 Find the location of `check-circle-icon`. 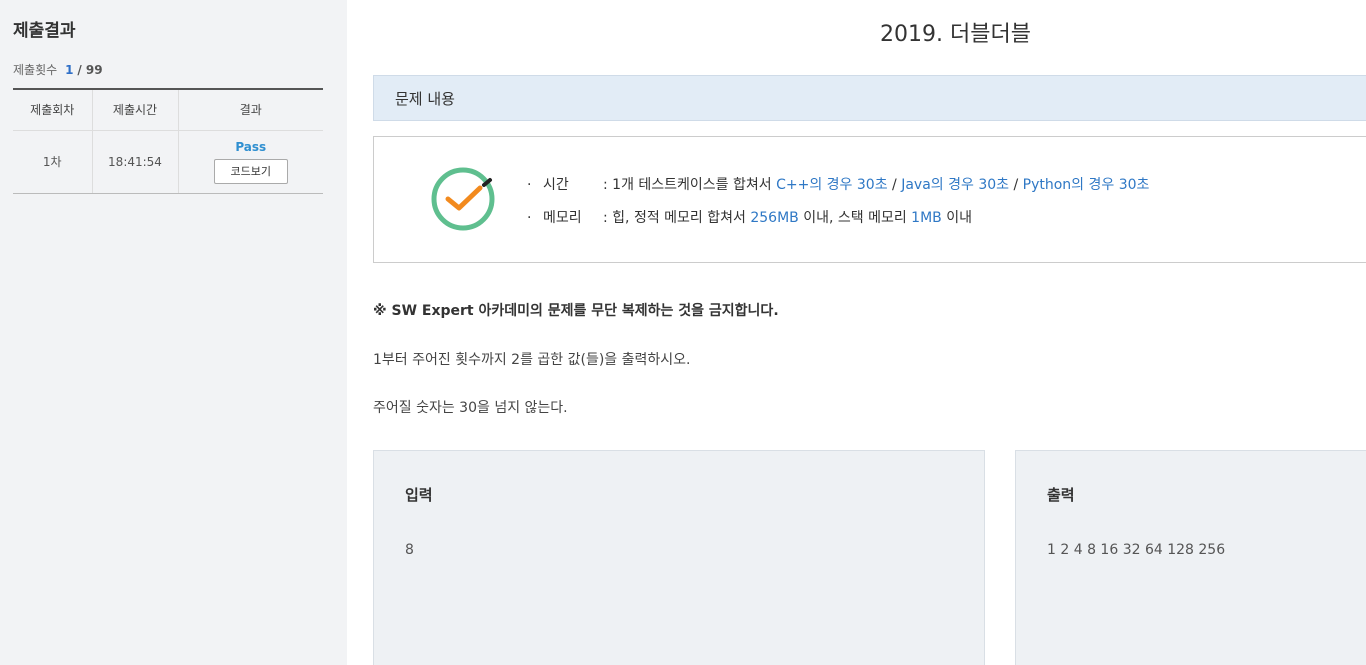

check-circle-icon is located at coordinates (463, 199).